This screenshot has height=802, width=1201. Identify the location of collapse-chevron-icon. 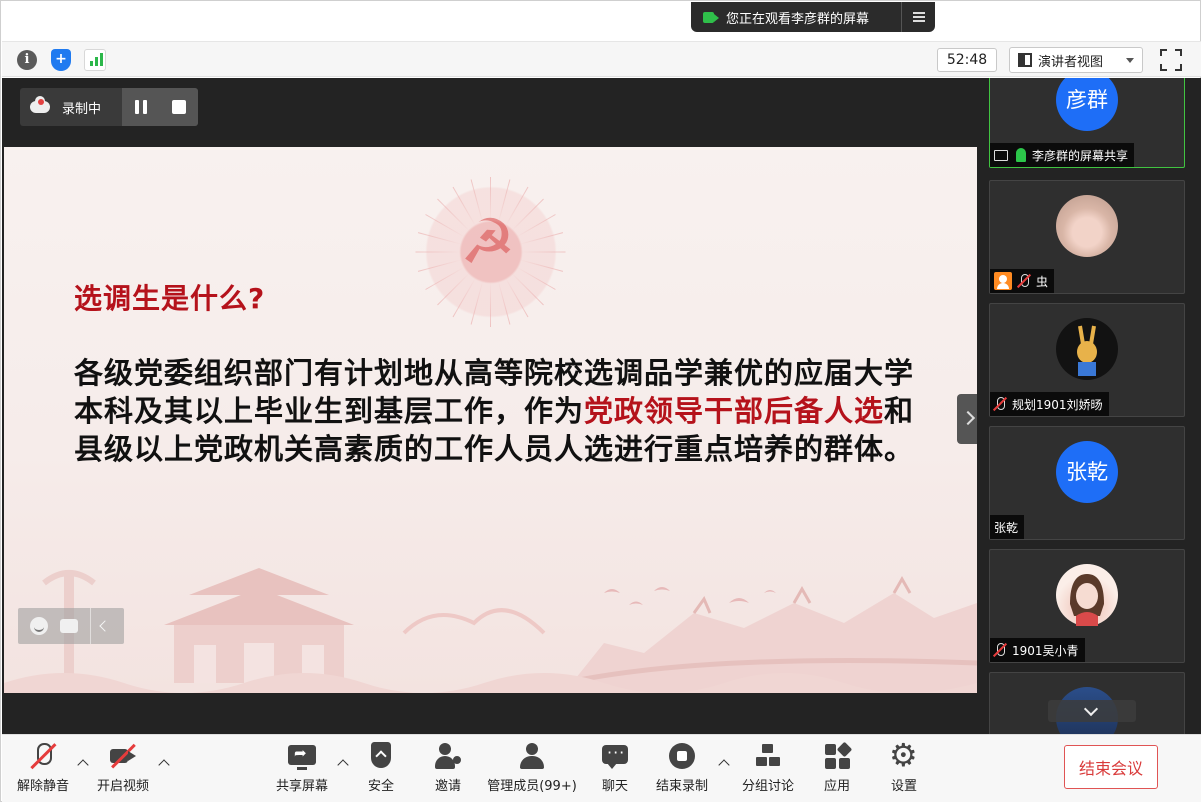
(105, 626).